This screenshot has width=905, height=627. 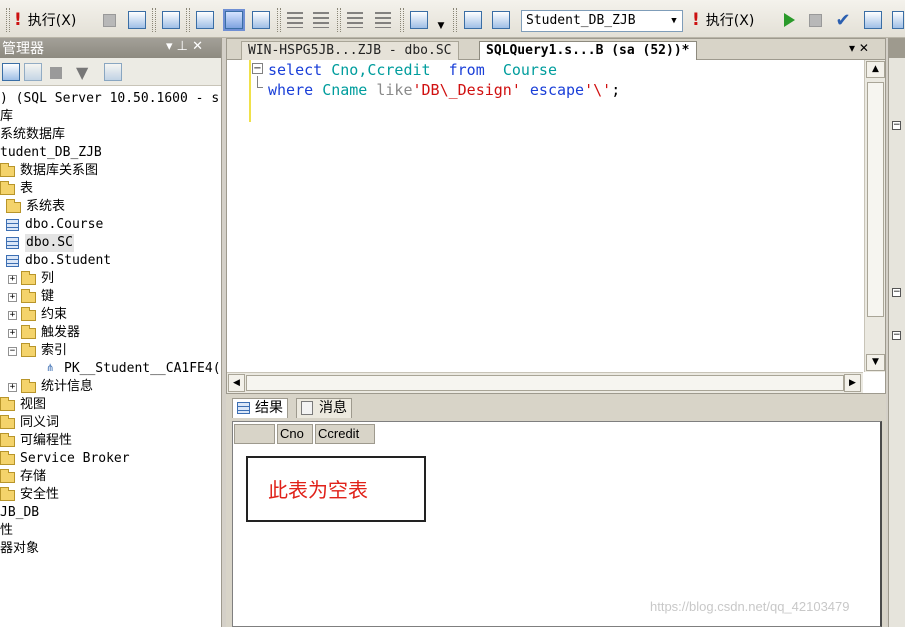 What do you see at coordinates (85, 72) in the screenshot?
I see `filter-icon: ▼` at bounding box center [85, 72].